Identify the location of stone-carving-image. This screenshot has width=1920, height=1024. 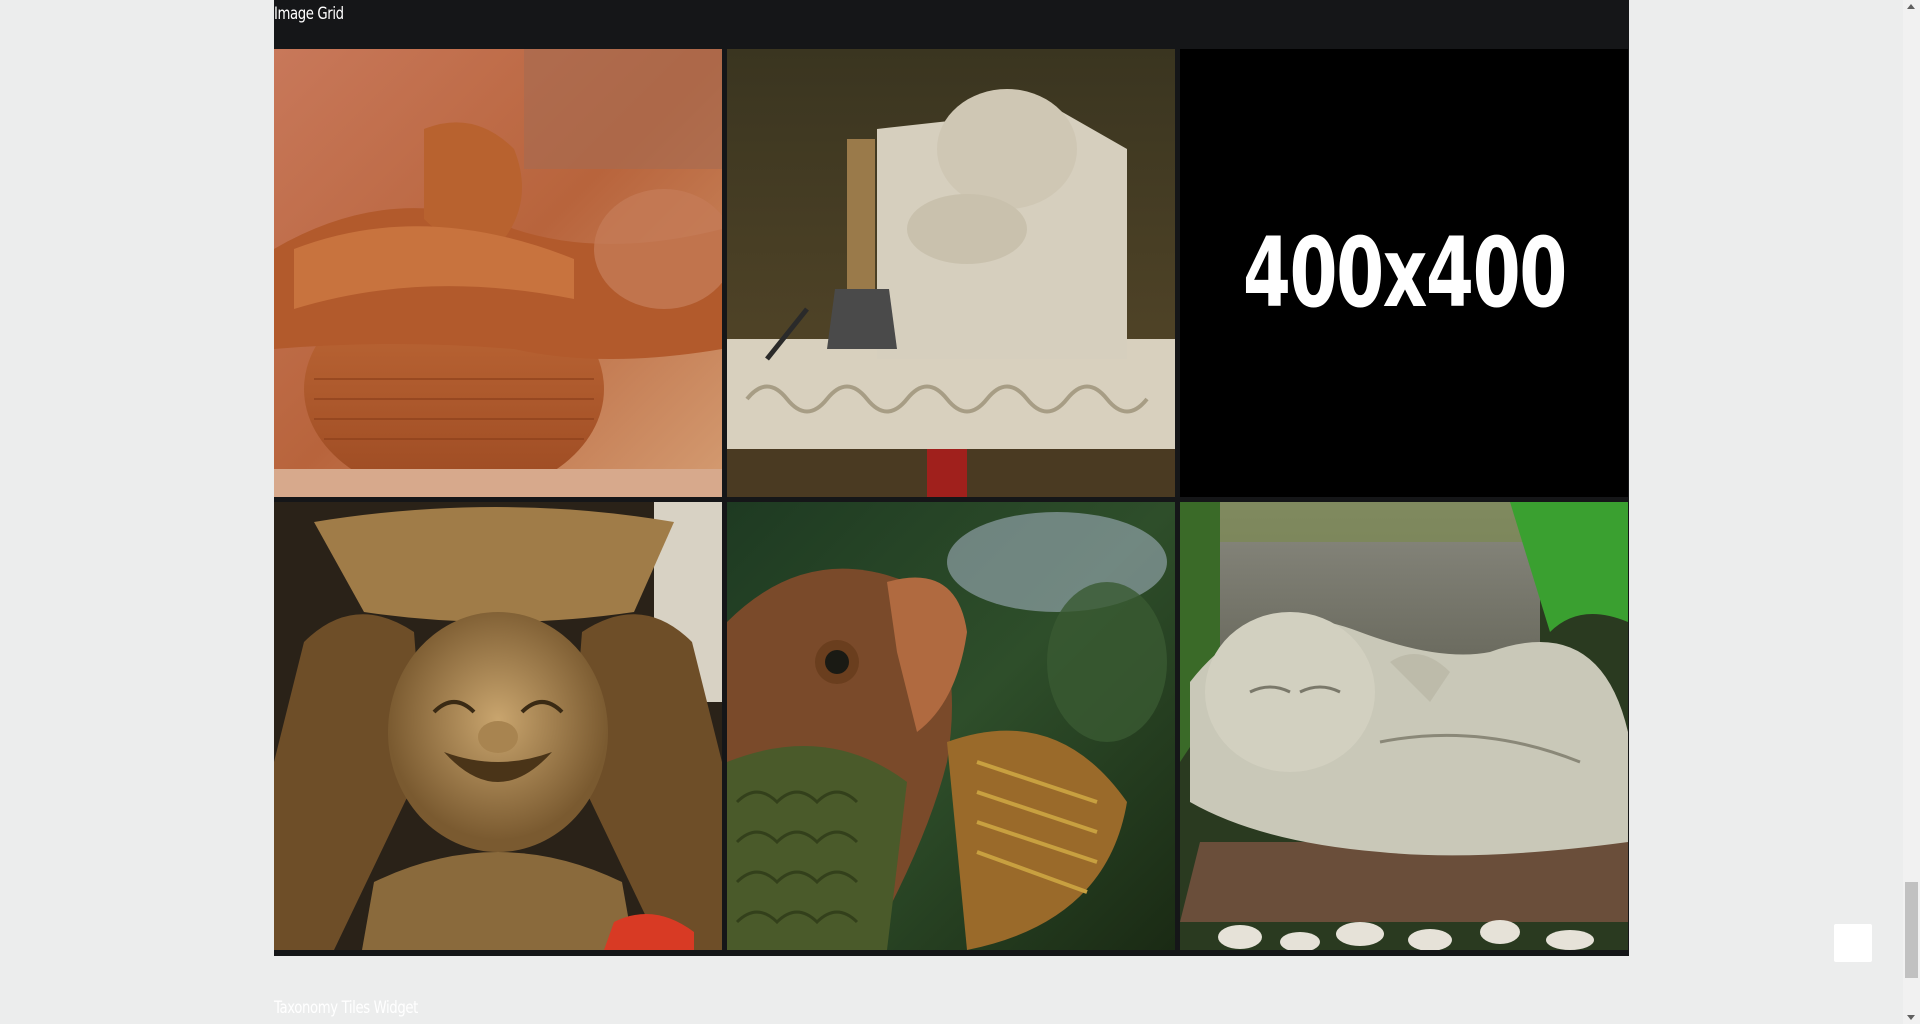
(951, 273).